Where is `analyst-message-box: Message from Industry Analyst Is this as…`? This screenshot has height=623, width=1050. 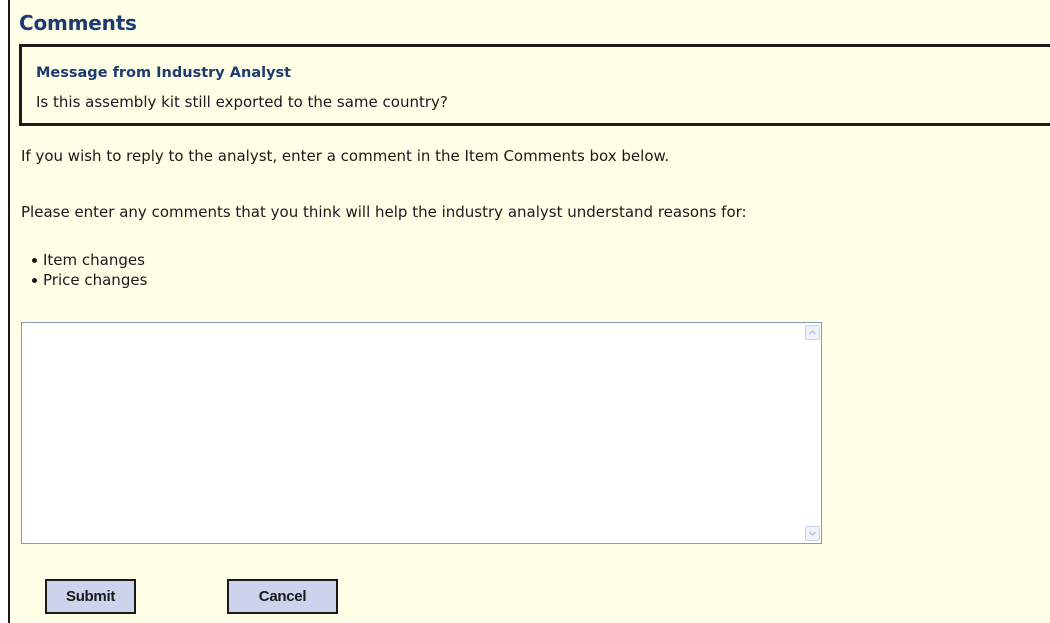
analyst-message-box: Message from Industry Analyst Is this as… is located at coordinates (534, 85).